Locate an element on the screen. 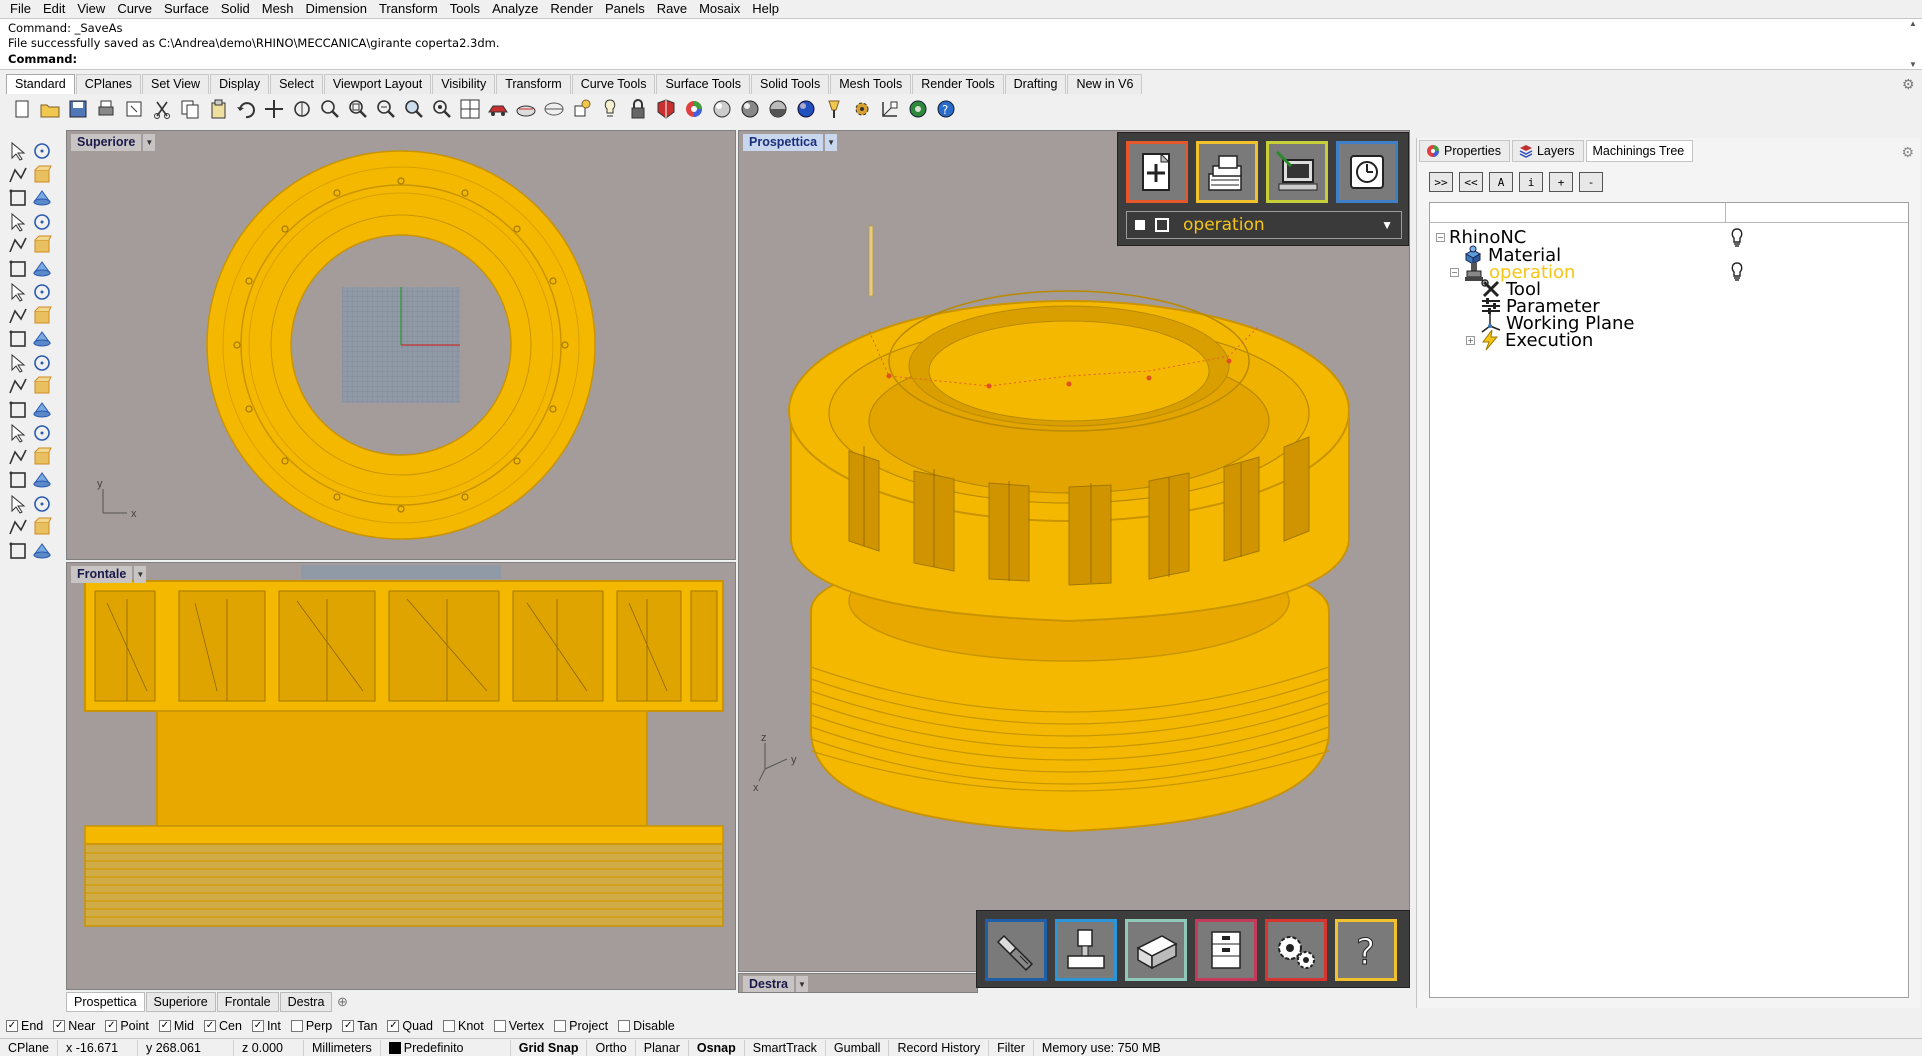  chevron-down-icon: ▼ is located at coordinates (831, 142).